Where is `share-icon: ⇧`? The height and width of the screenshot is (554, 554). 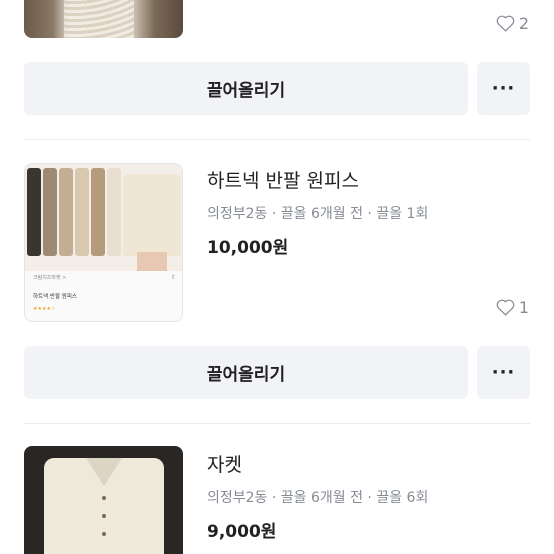
share-icon: ⇧ is located at coordinates (173, 277).